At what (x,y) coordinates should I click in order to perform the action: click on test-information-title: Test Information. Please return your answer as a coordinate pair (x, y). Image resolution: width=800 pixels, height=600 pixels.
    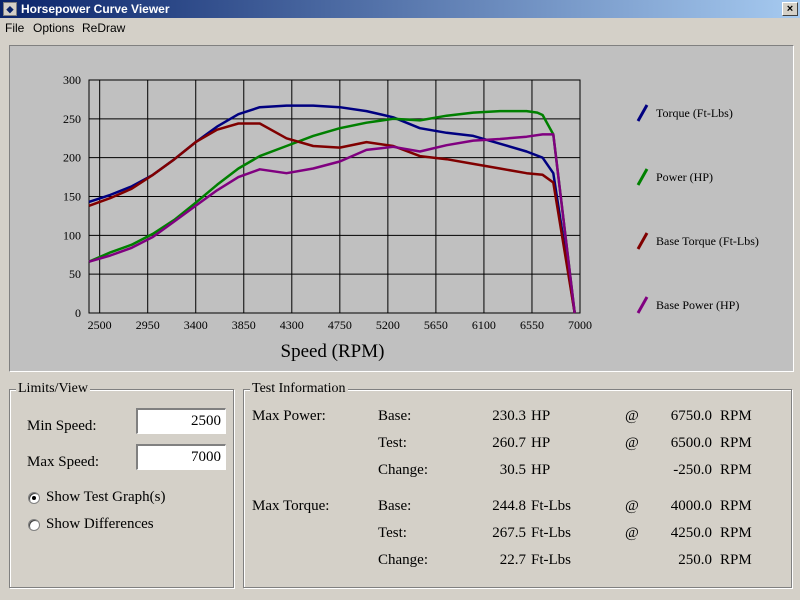
    Looking at the image, I should click on (299, 389).